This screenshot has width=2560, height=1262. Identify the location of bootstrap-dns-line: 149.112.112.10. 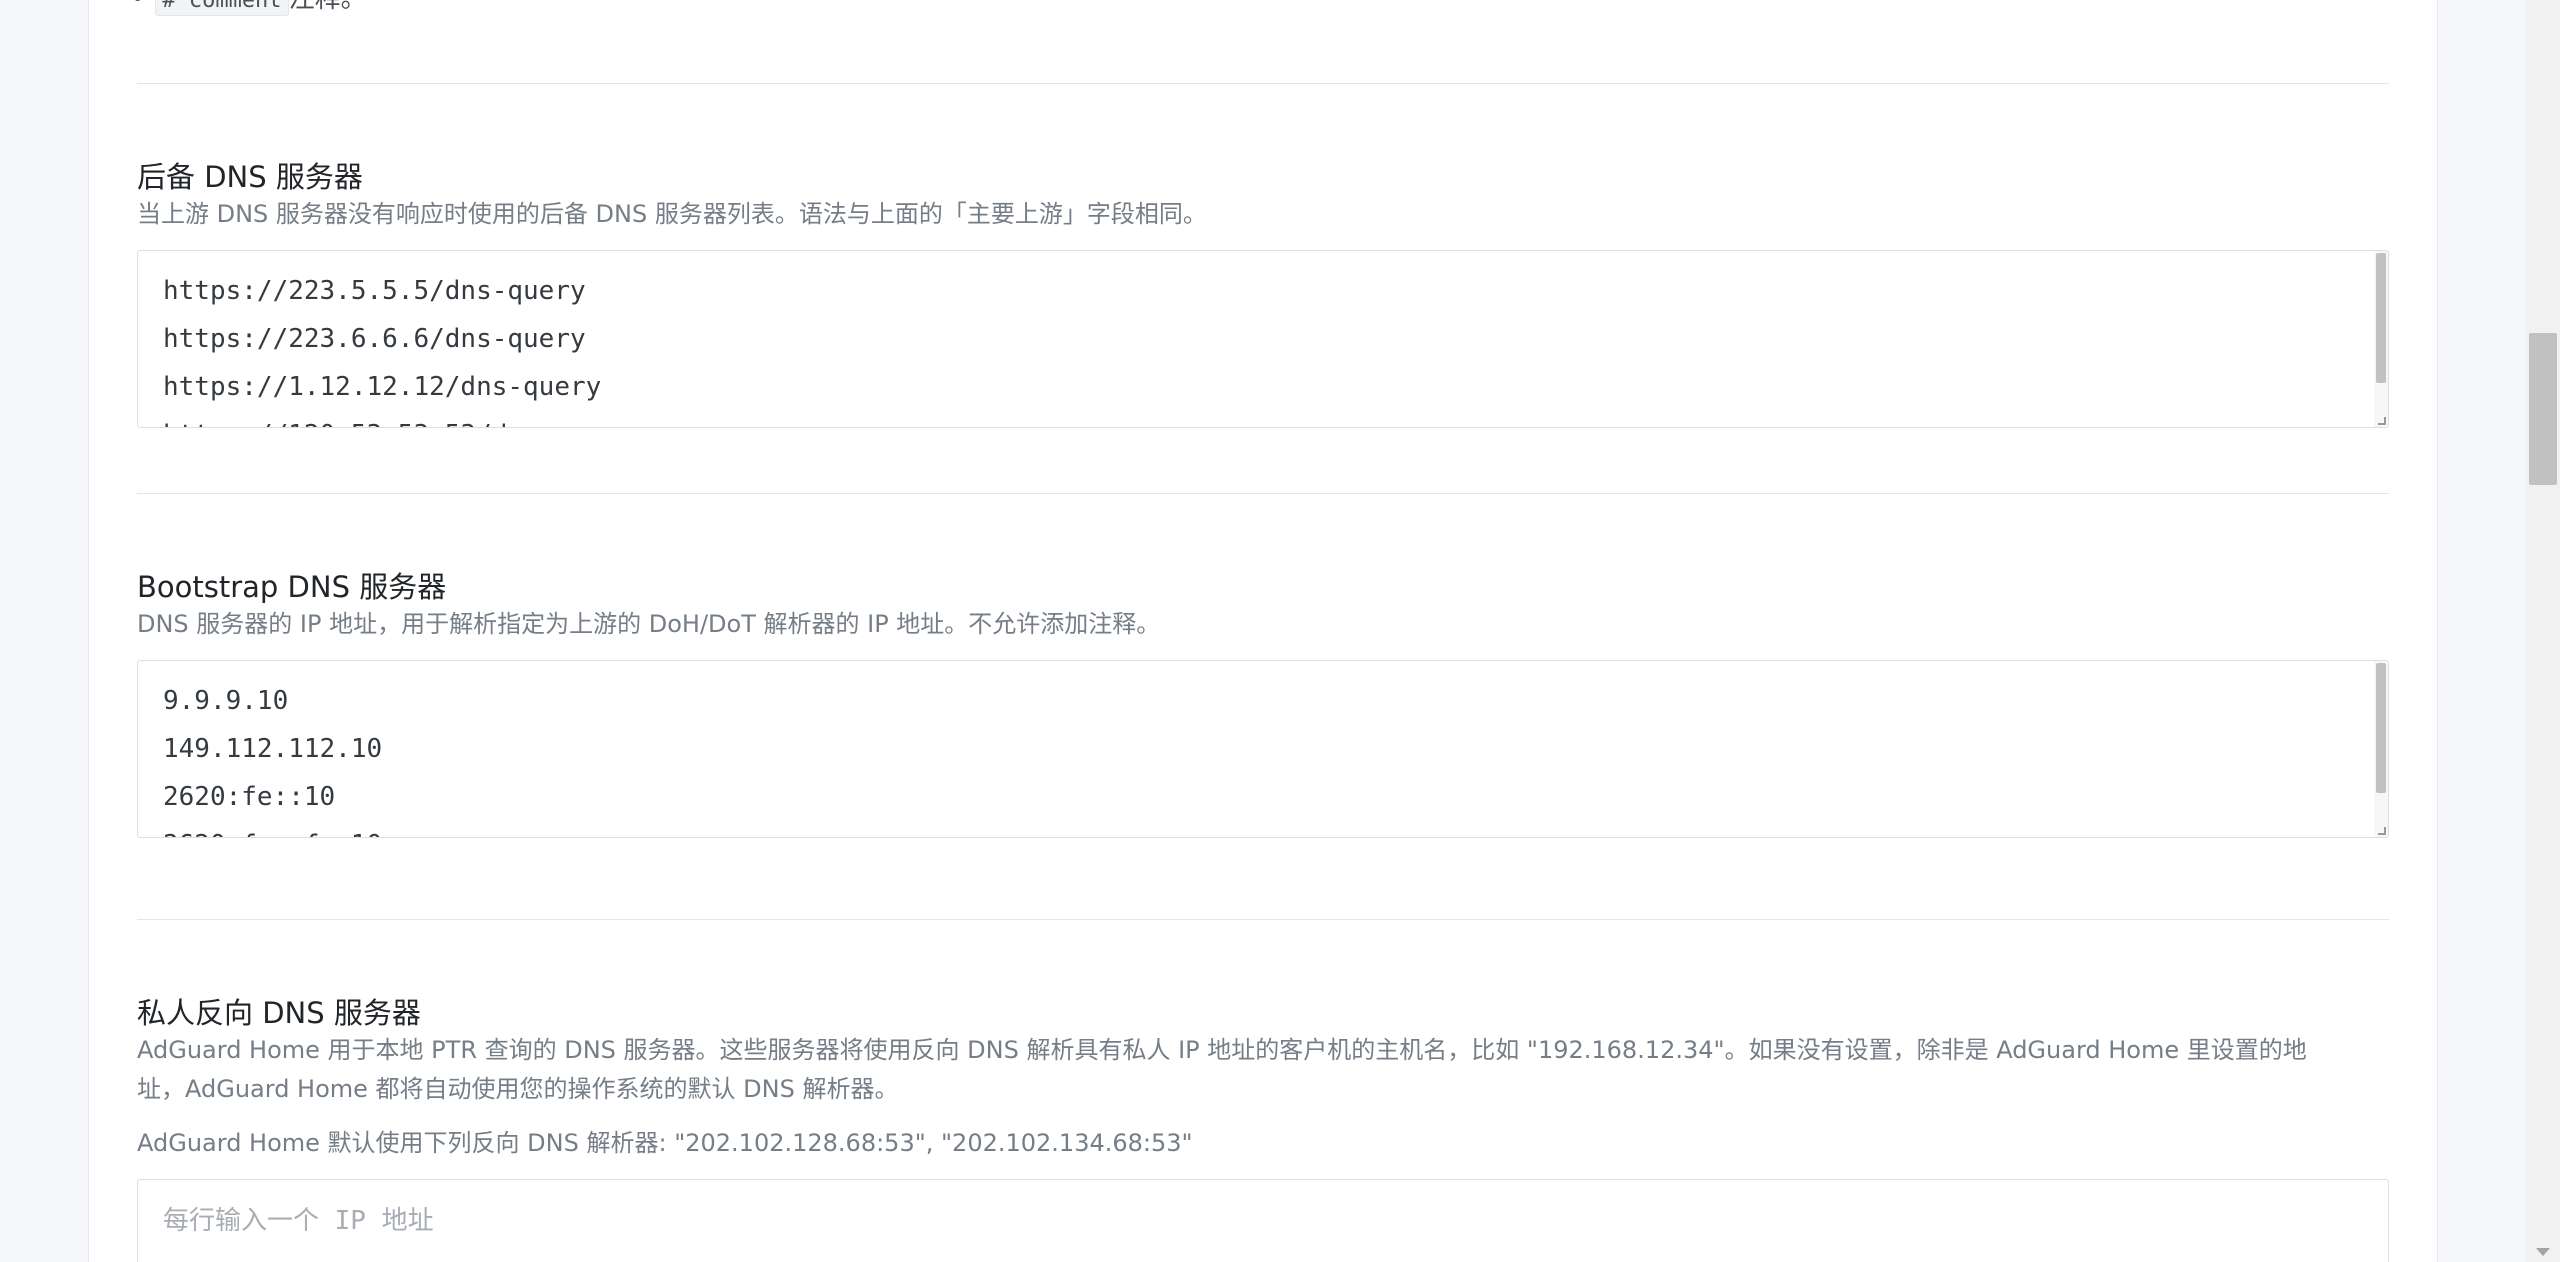
(273, 749).